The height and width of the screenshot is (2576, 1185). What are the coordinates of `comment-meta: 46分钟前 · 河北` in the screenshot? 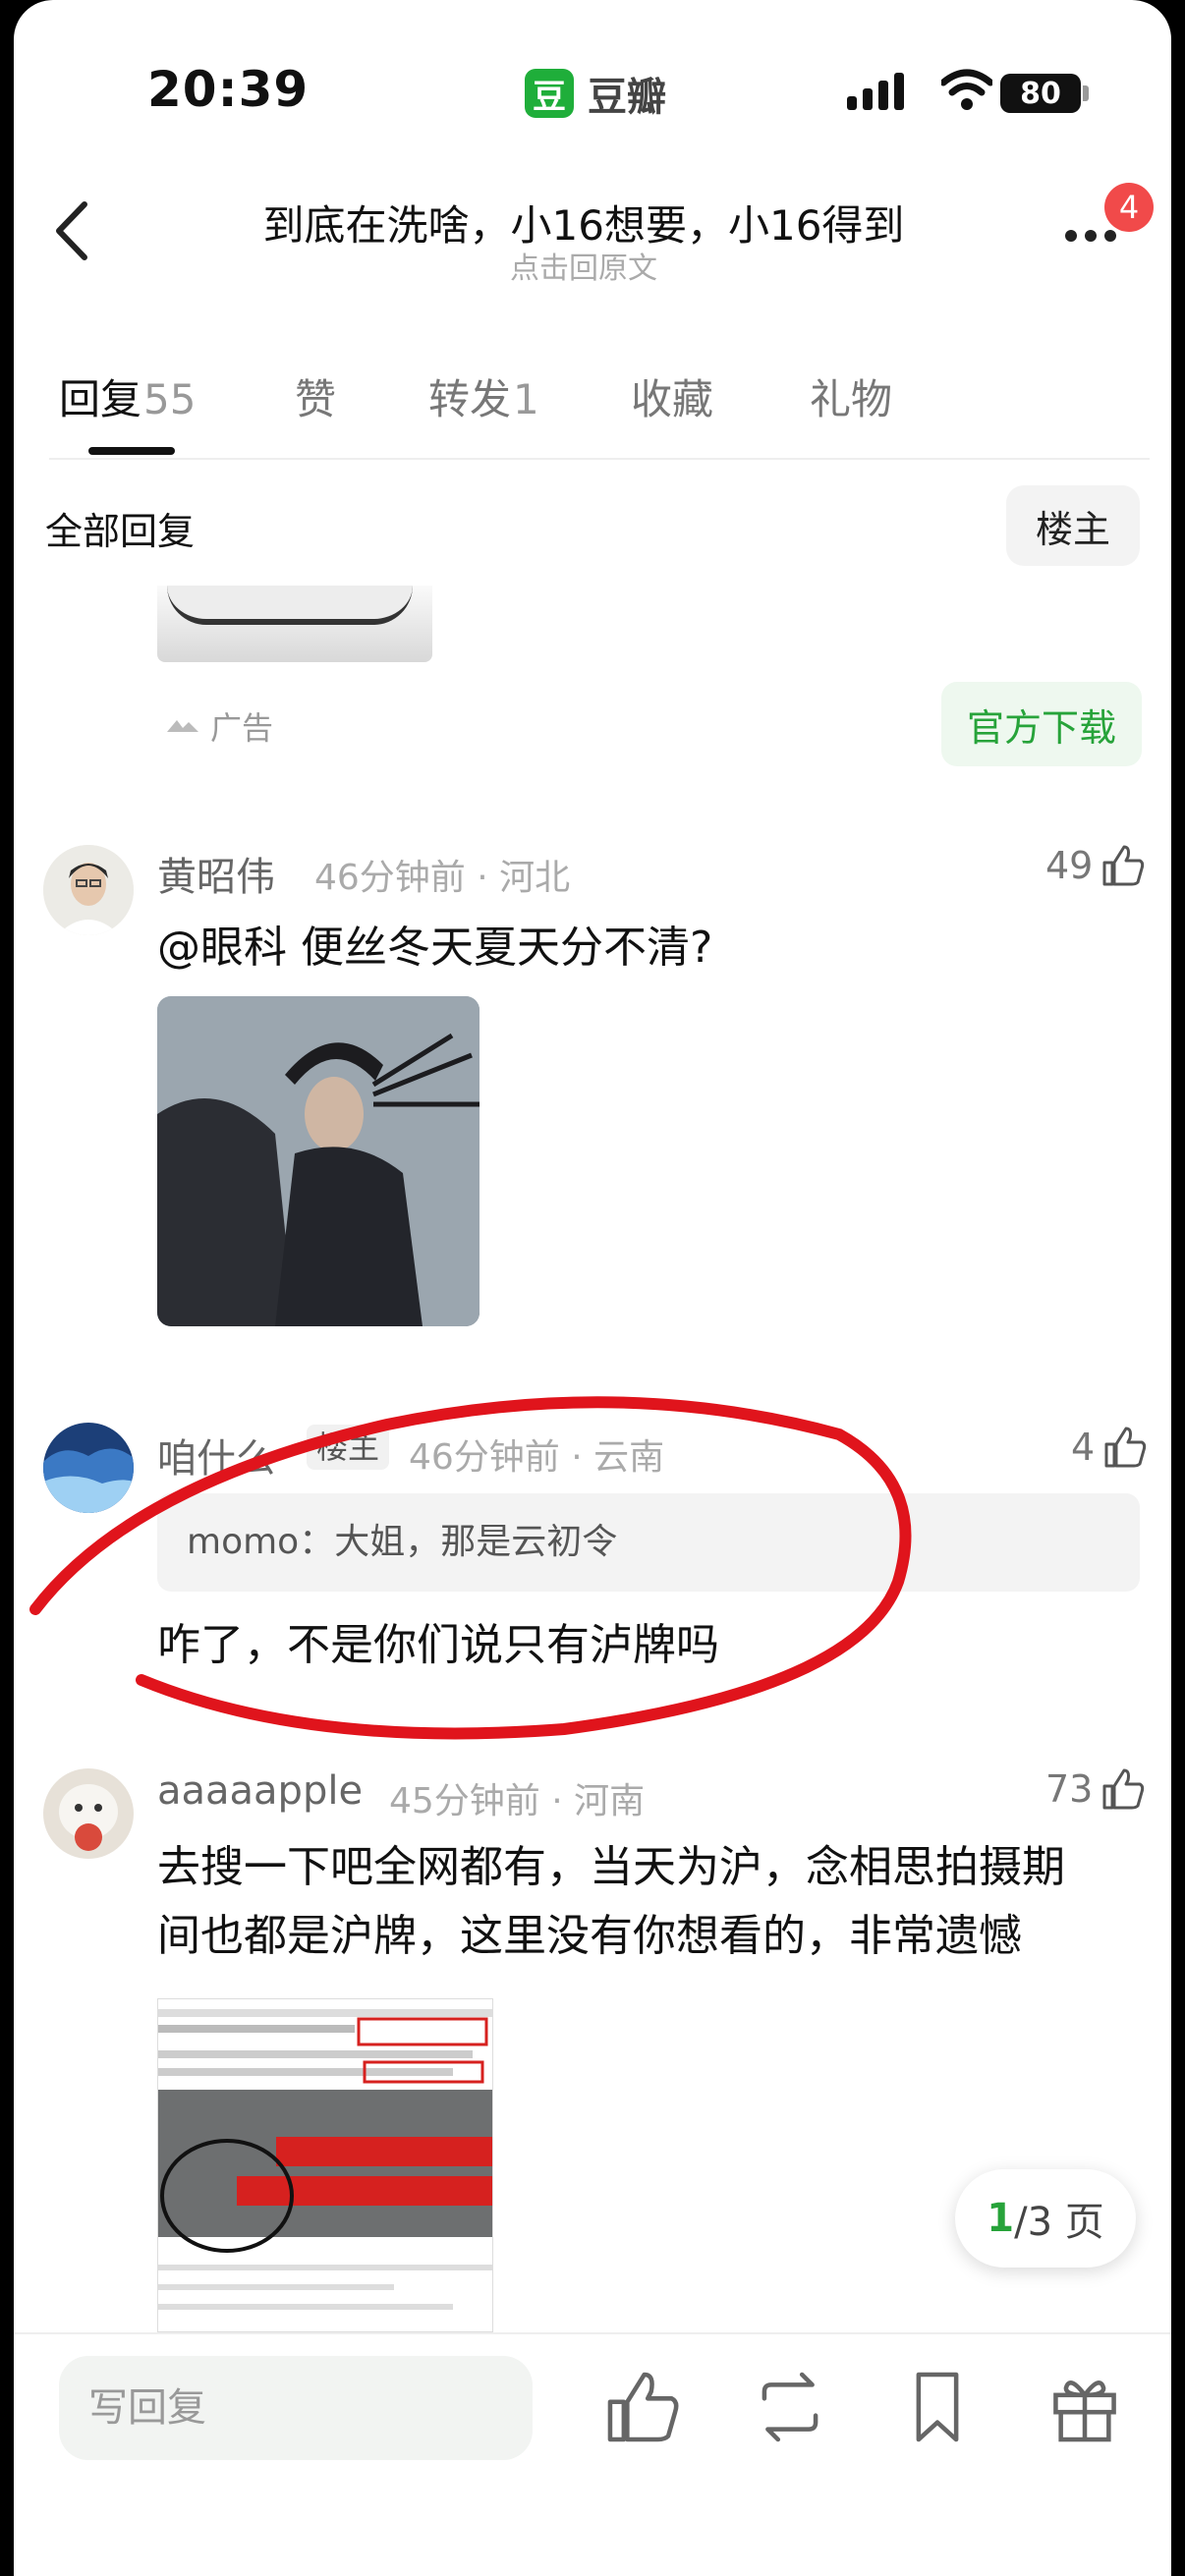 It's located at (443, 878).